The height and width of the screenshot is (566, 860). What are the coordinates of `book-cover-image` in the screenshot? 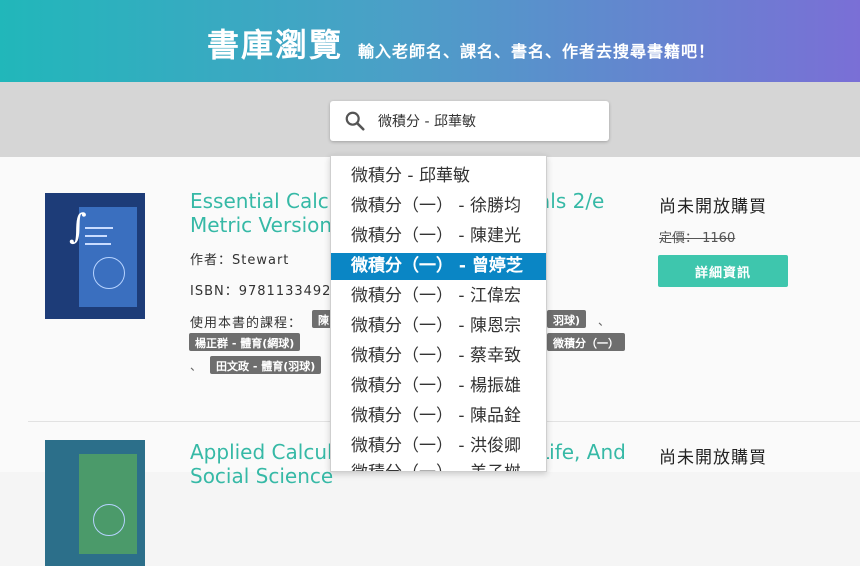 It's located at (95, 503).